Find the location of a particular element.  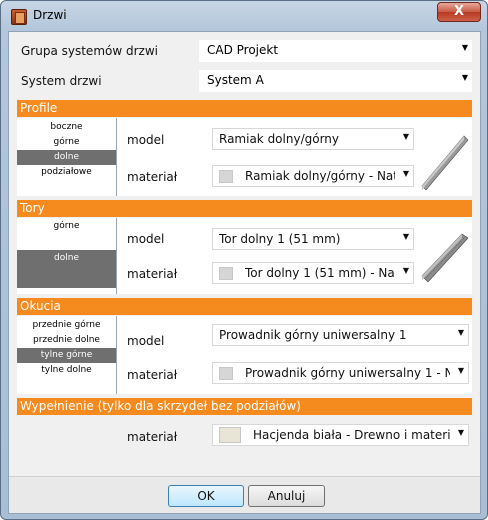

track-material-value: Tor dolny 1 (51 mm) - Natur is located at coordinates (320, 273).